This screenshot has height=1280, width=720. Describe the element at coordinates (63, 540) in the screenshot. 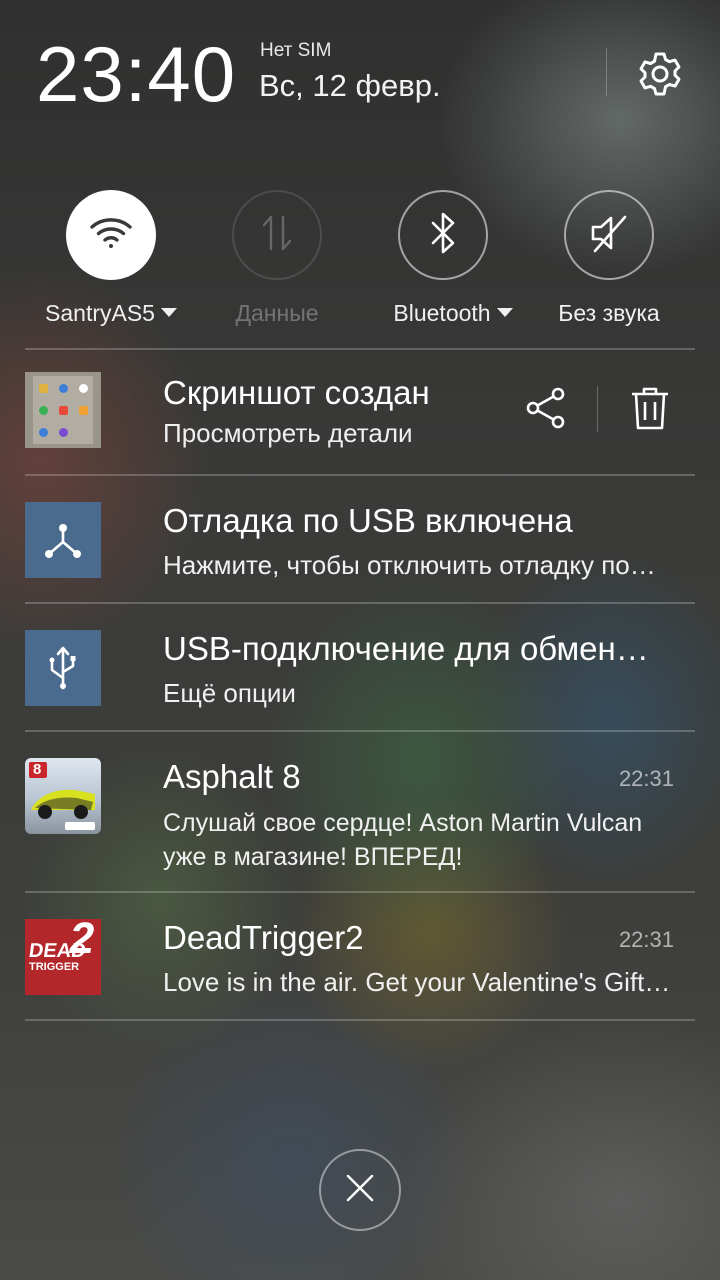

I see `usb-debug-icon` at that location.